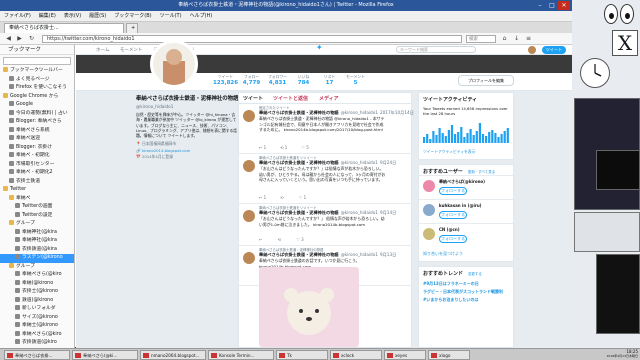 The image size is (640, 360). What do you see at coordinates (595, 73) in the screenshot?
I see `xclock-window` at bounding box center [595, 73].